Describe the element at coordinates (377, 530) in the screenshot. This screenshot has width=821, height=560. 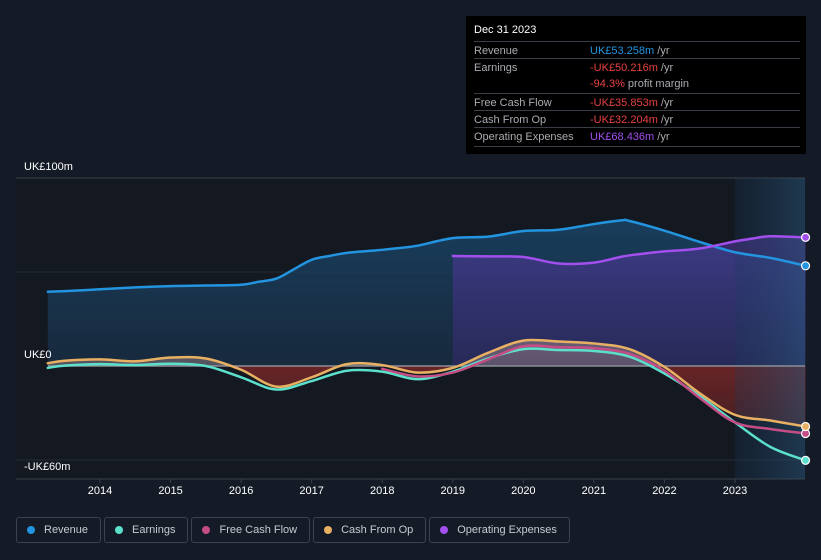
I see `legend-label: Cash From Op` at that location.